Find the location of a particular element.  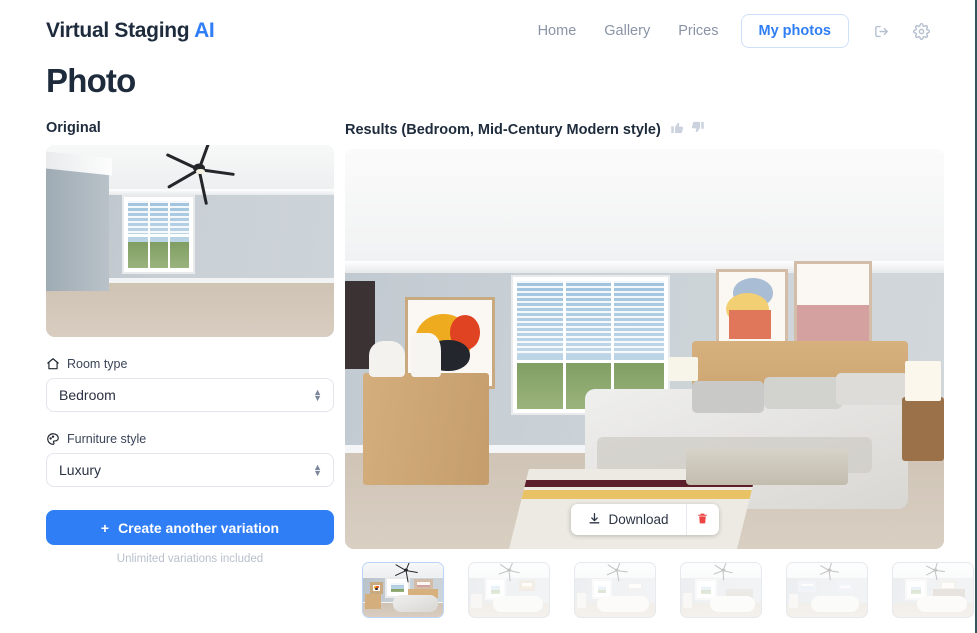

lamp-right is located at coordinates (923, 381).